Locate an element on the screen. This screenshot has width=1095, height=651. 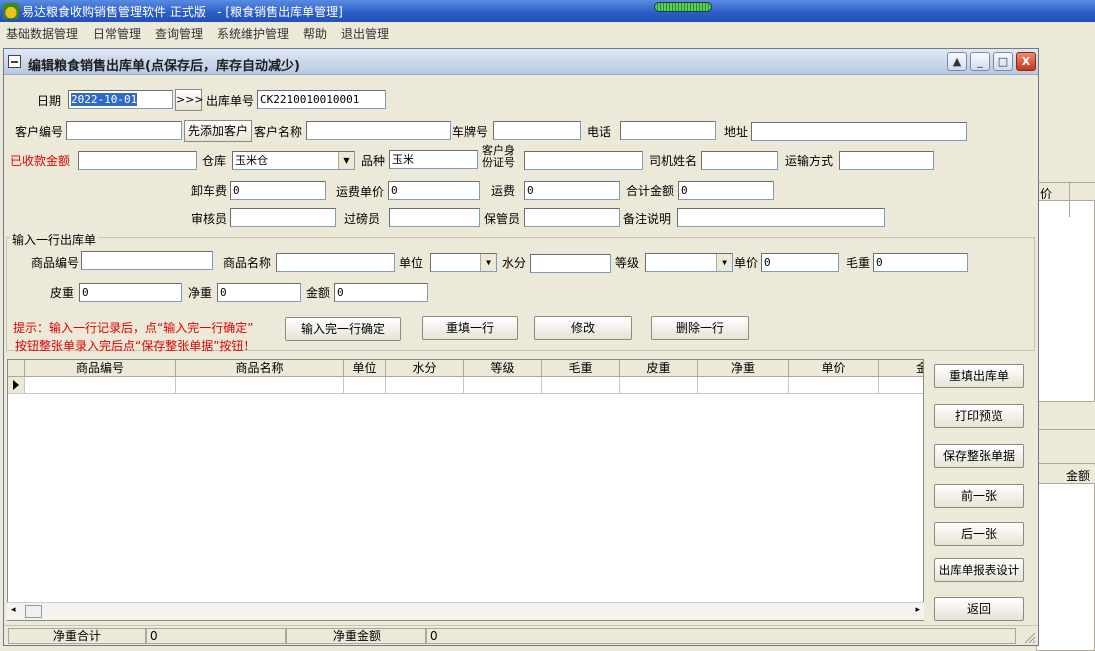
plate-field is located at coordinates (537, 130).